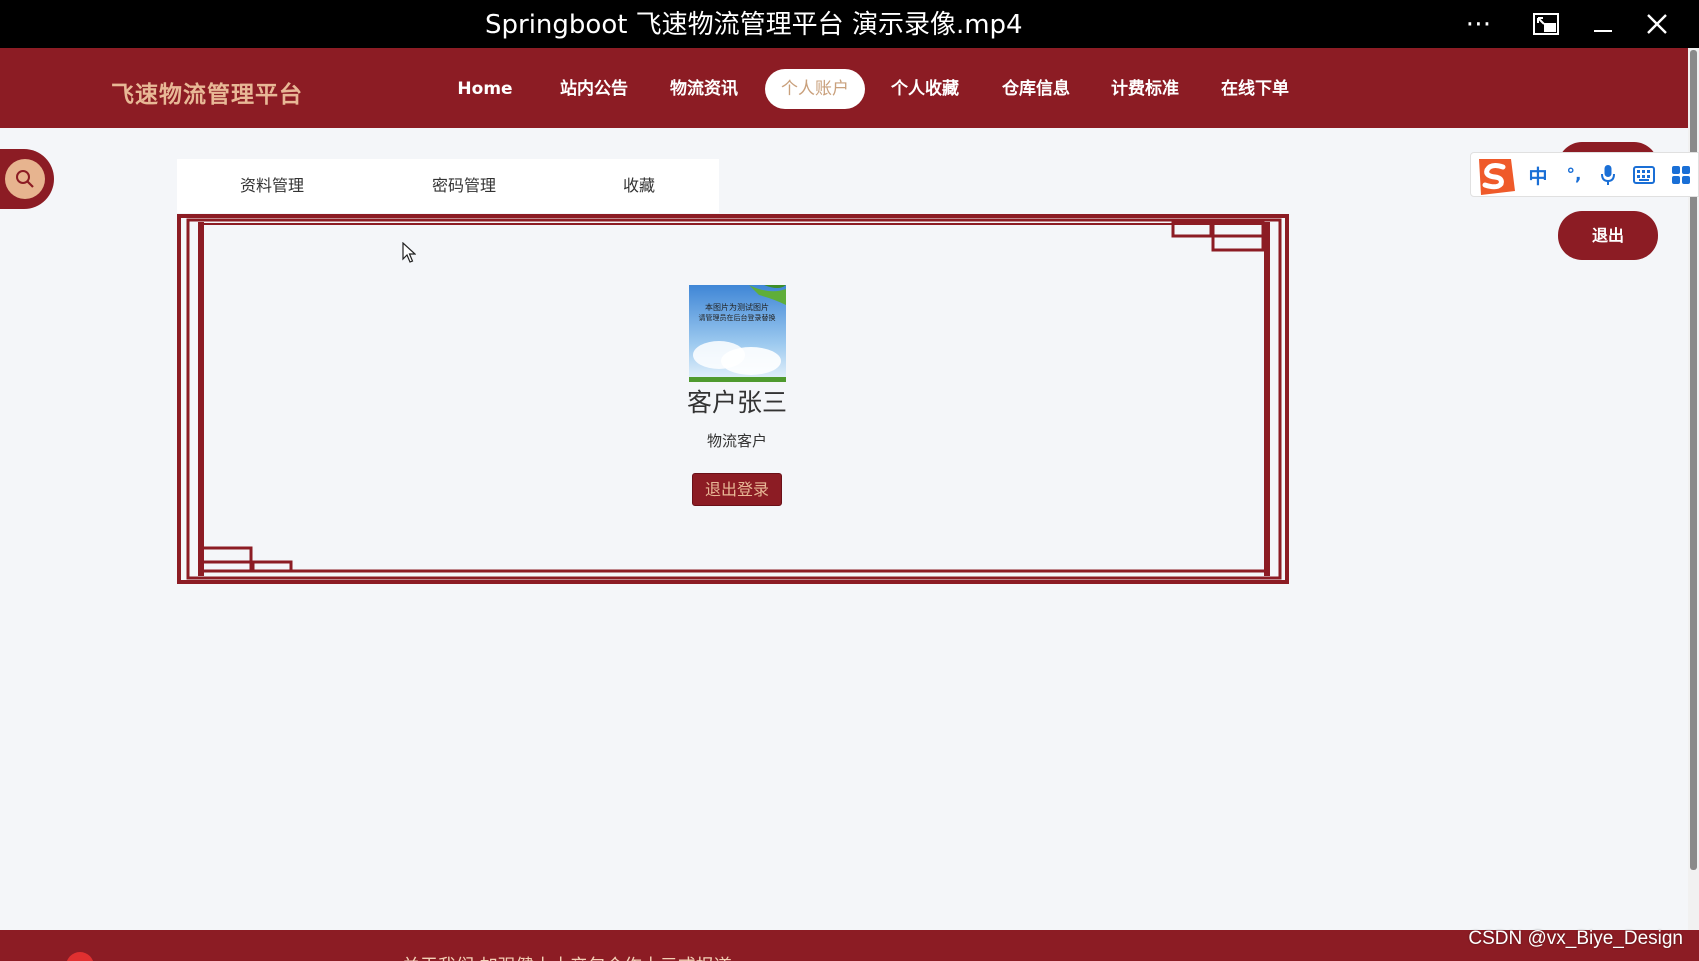  Describe the element at coordinates (736, 441) in the screenshot. I see `user-role: 物流客户` at that location.